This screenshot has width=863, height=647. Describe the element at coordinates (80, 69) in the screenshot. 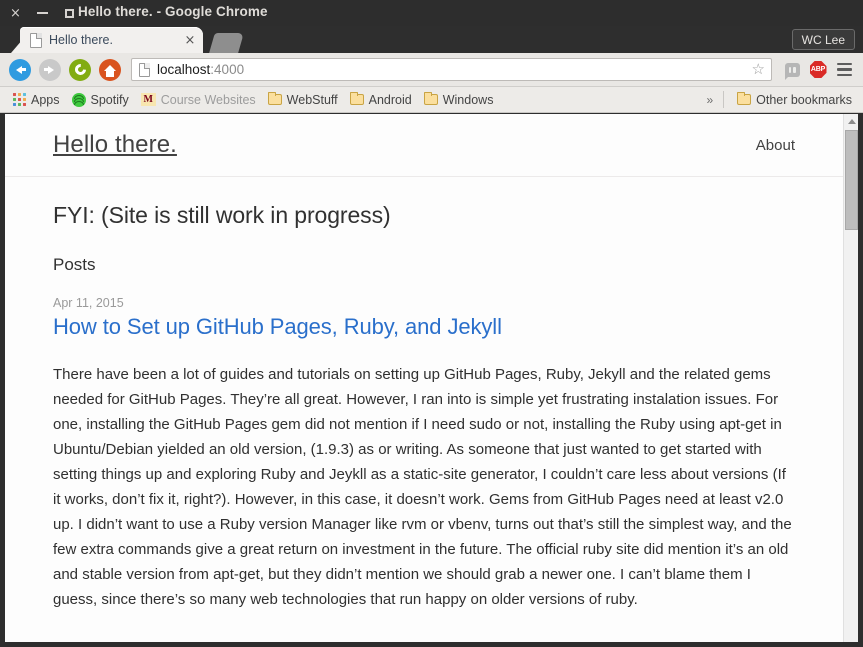

I see `reload-icon` at that location.